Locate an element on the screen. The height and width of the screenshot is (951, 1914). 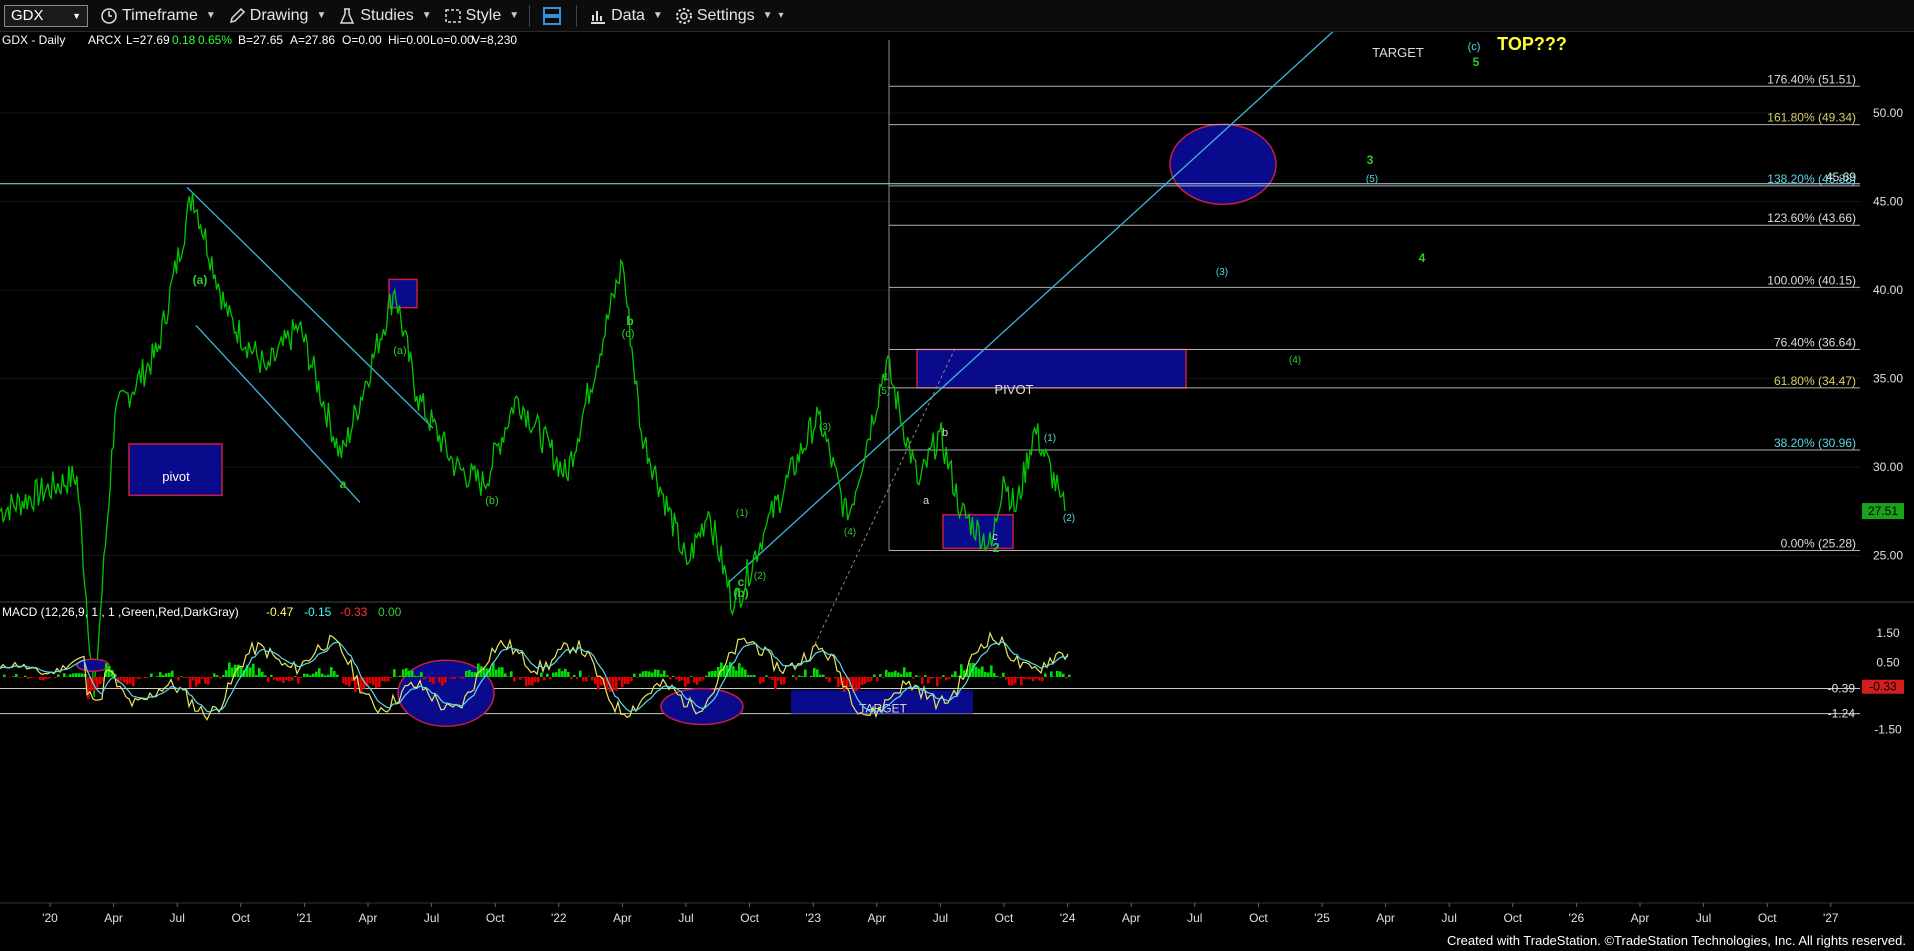
wave-label: (5) is located at coordinates (1372, 179).